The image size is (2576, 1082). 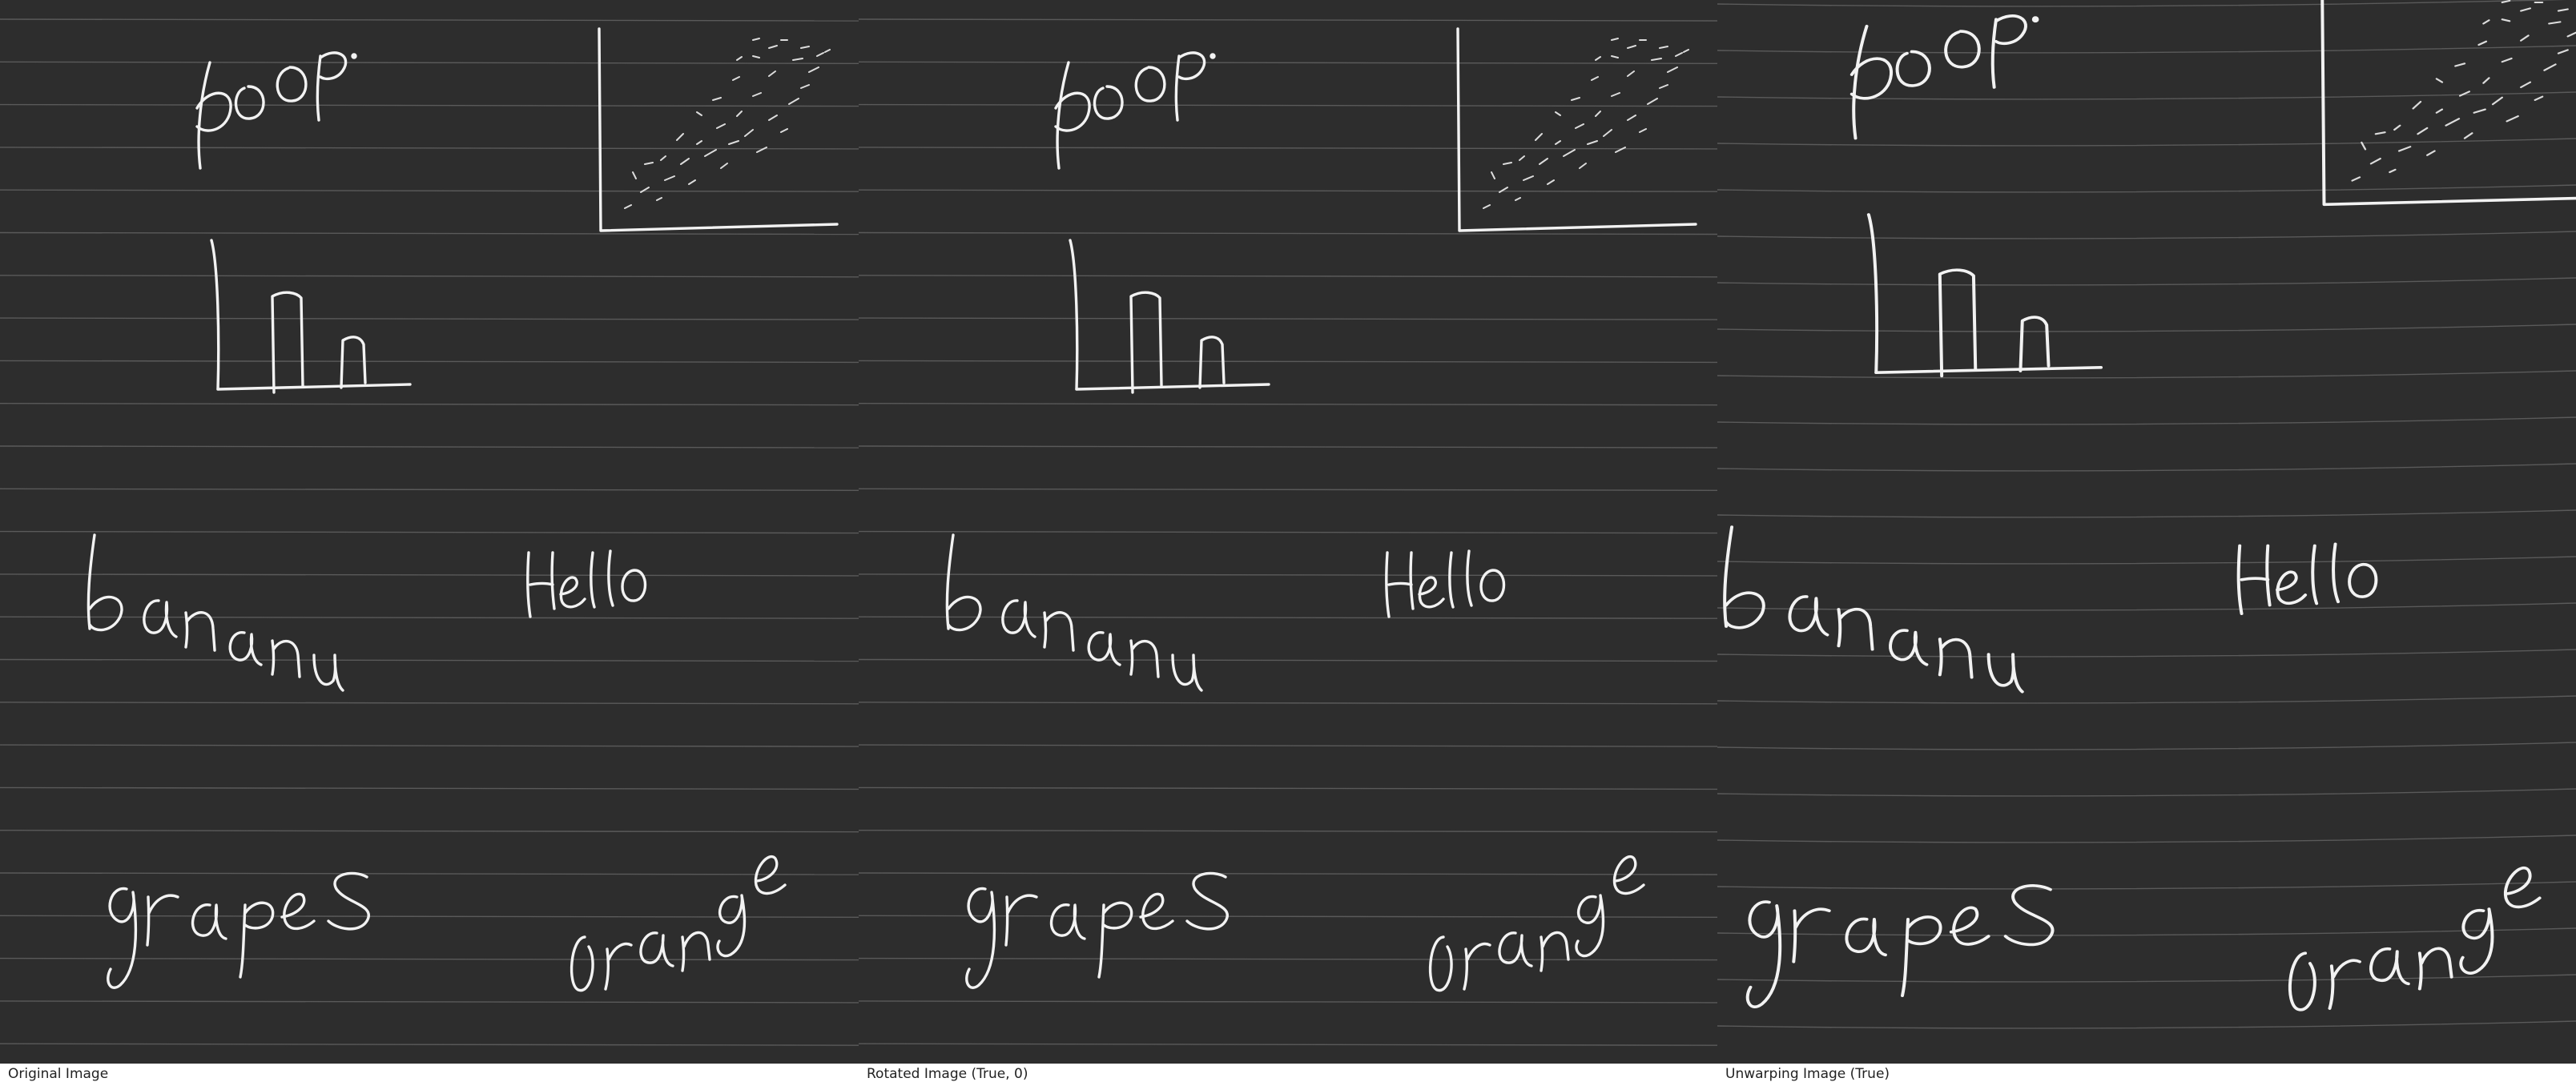 What do you see at coordinates (948, 1074) in the screenshot?
I see `panel-caption: Rotated Image (True, 0)` at bounding box center [948, 1074].